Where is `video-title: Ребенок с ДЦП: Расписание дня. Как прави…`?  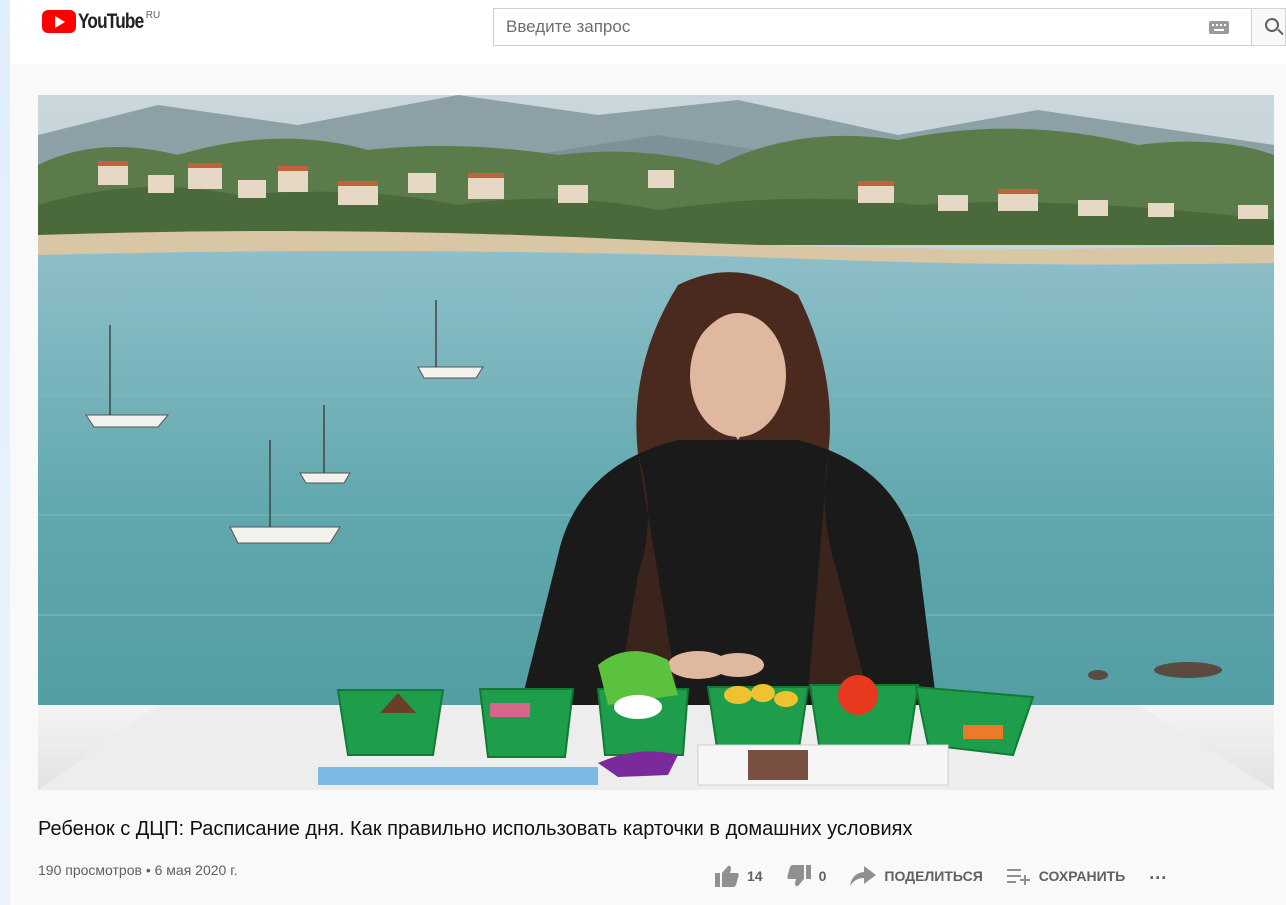 video-title: Ребенок с ДЦП: Расписание дня. Как прави… is located at coordinates (475, 829).